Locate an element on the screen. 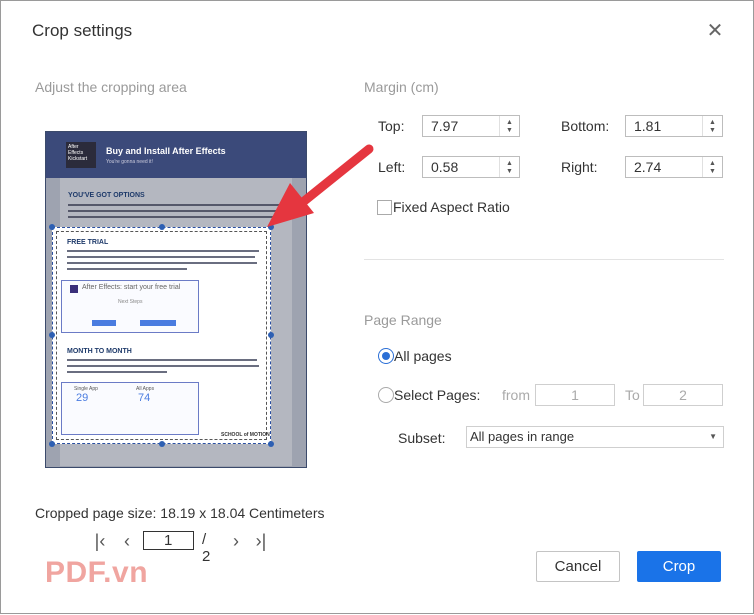  page-range-label: Page Range is located at coordinates (403, 320).